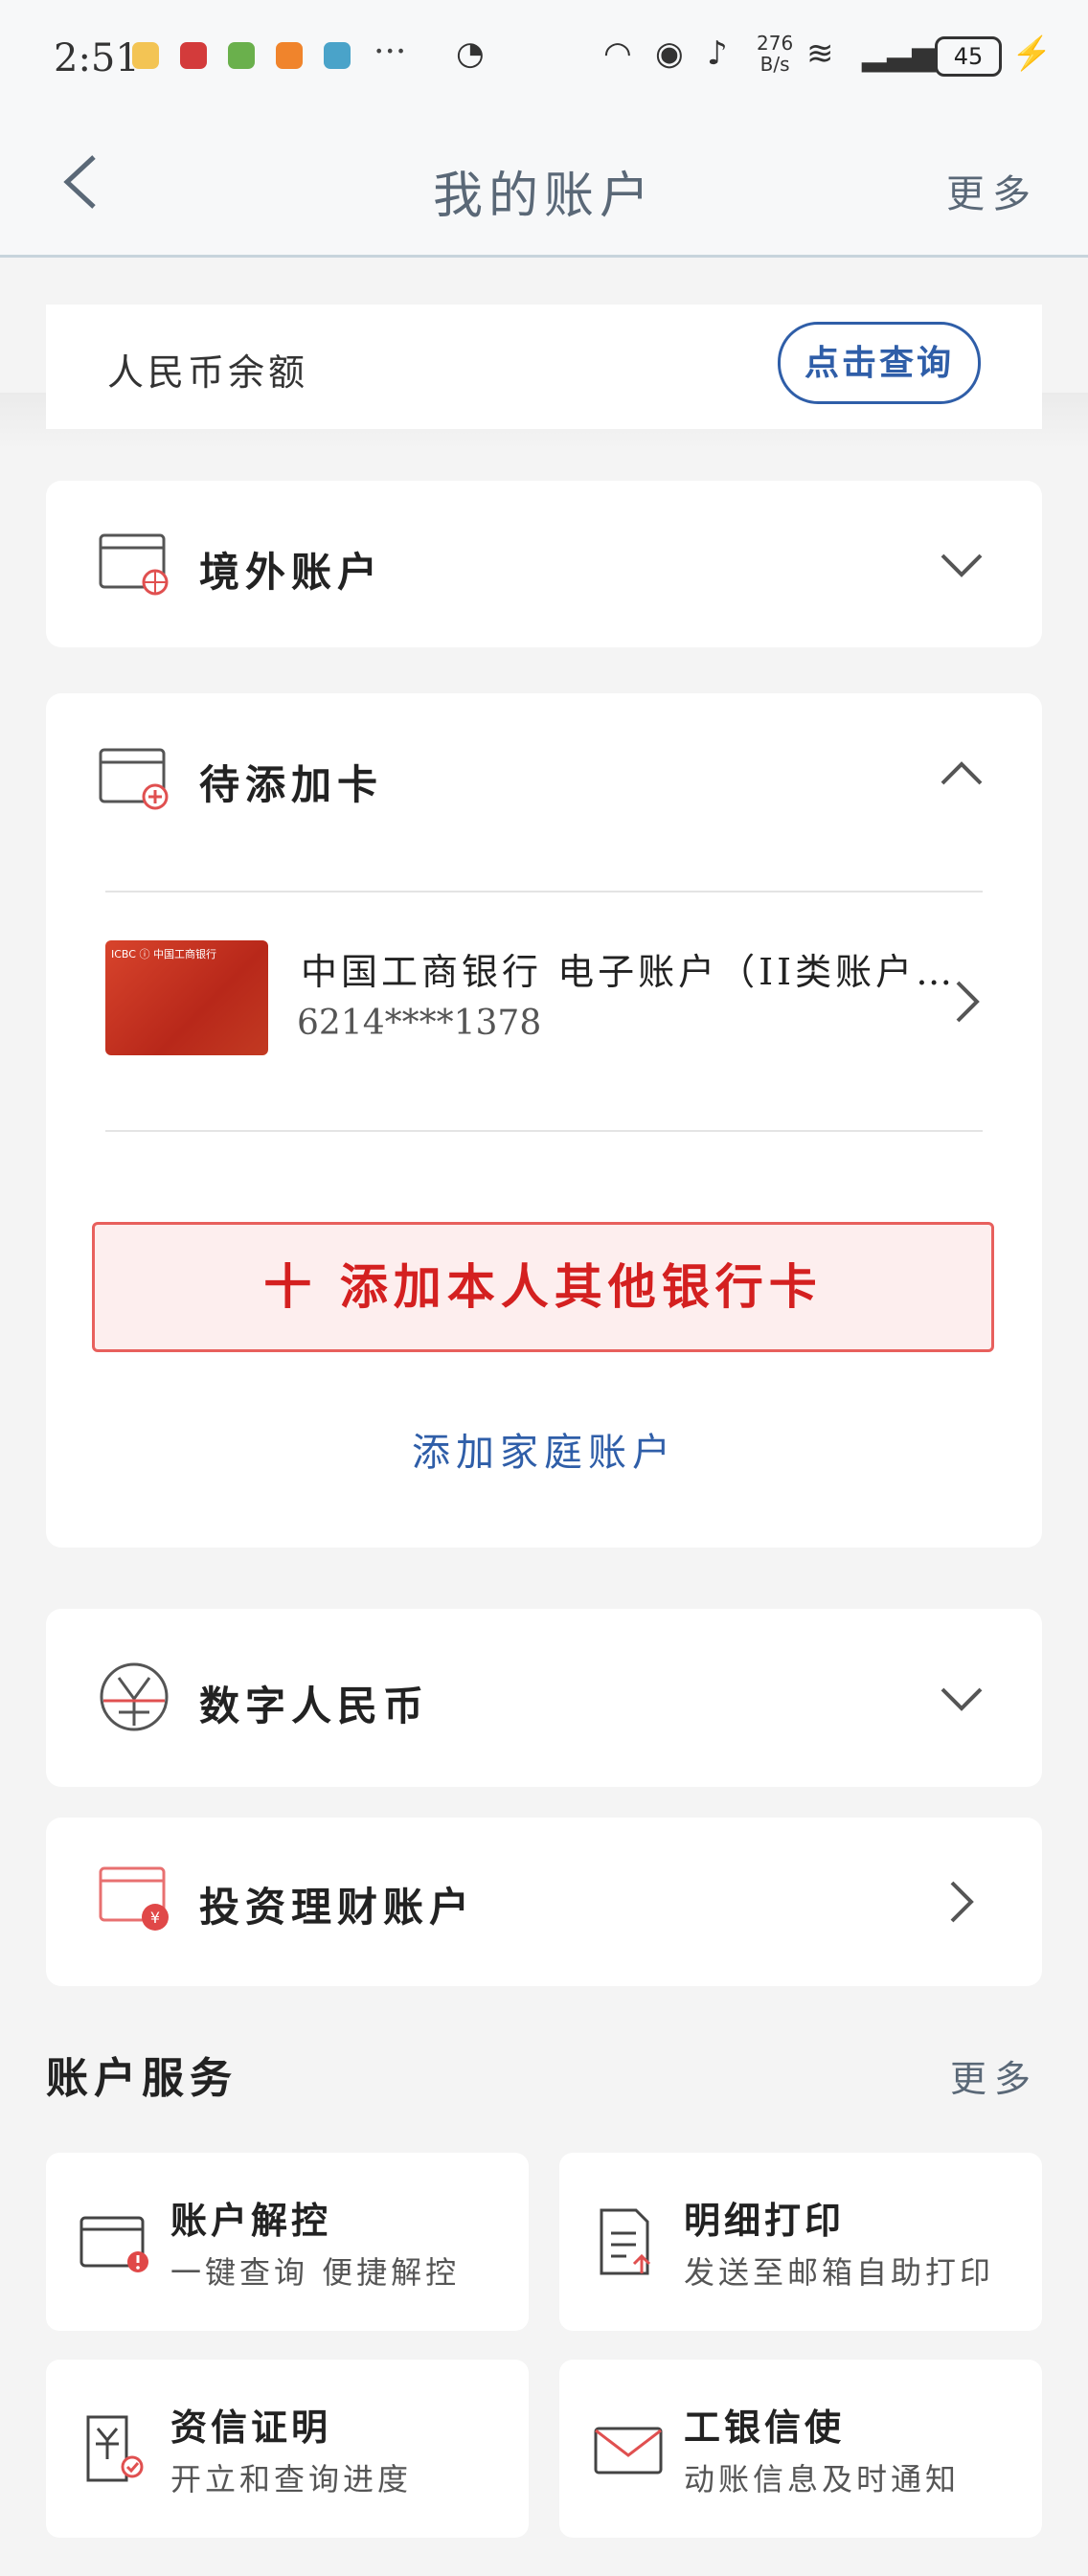 The width and height of the screenshot is (1088, 2576). Describe the element at coordinates (291, 784) in the screenshot. I see `pending-cards-title: 待添加卡` at that location.